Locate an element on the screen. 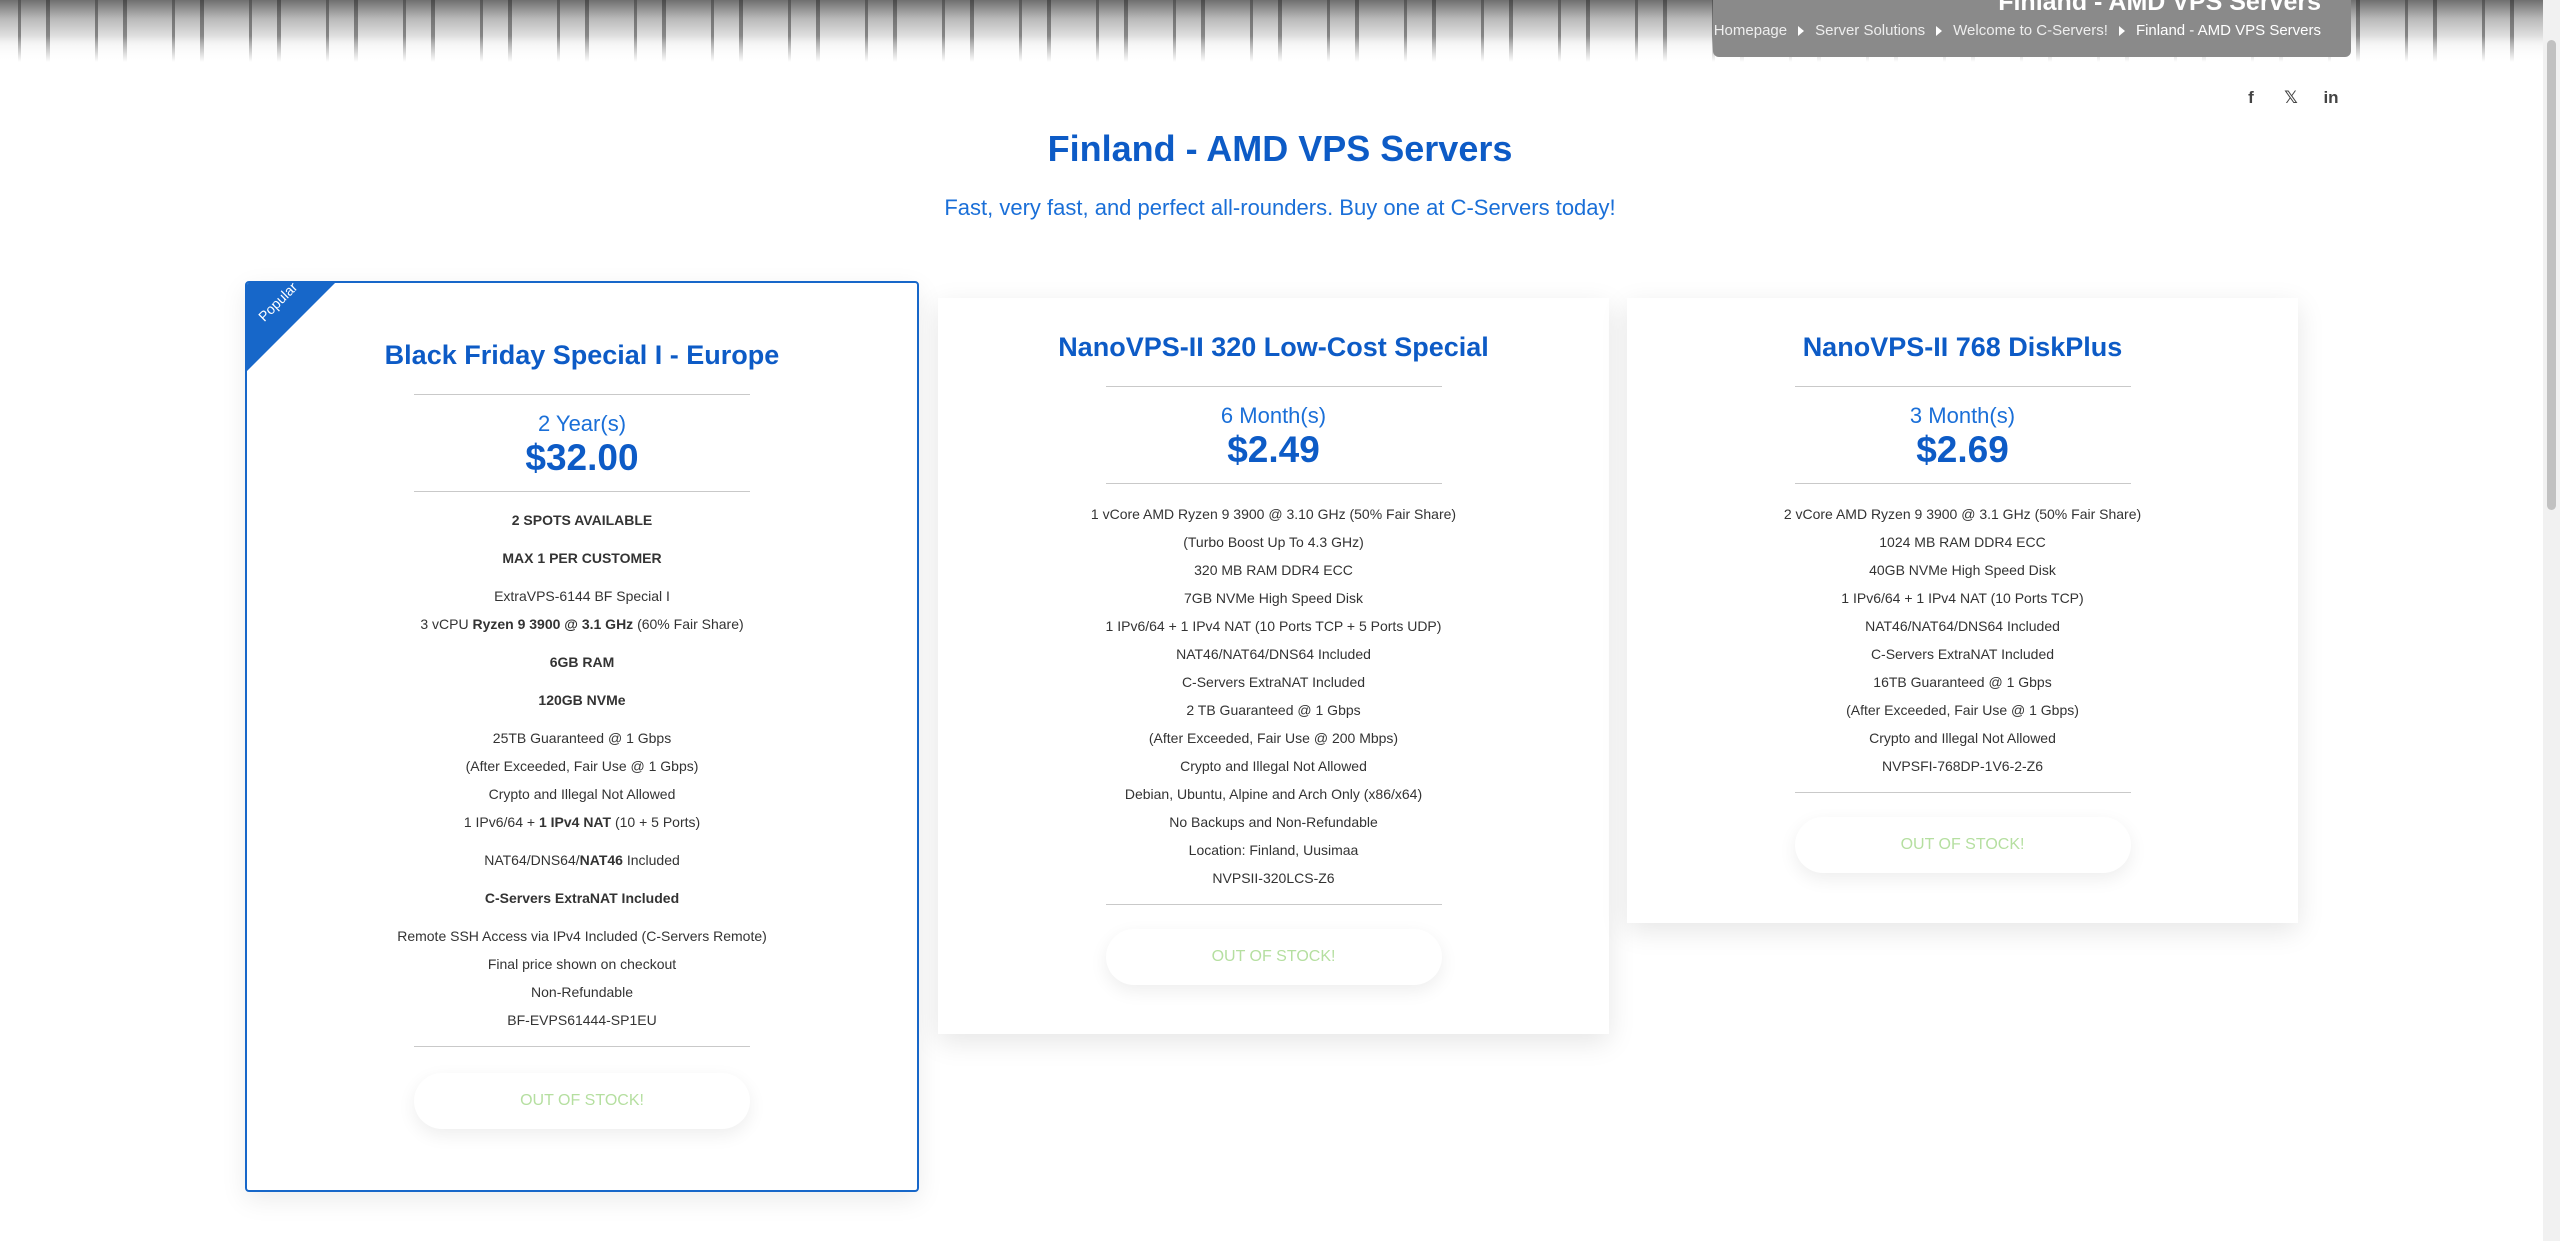  header-title: Finland - AMD VPS Servers is located at coordinates (2159, 8).